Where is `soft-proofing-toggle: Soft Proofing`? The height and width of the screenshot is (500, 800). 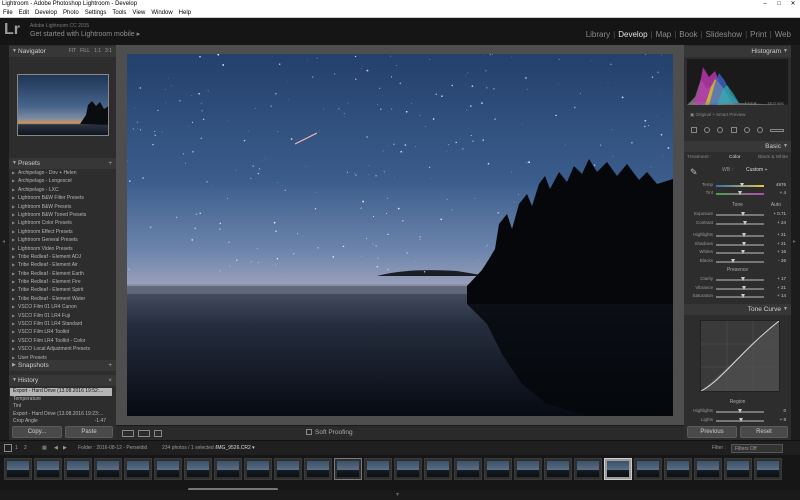
soft-proofing-toggle: Soft Proofing is located at coordinates (329, 432).